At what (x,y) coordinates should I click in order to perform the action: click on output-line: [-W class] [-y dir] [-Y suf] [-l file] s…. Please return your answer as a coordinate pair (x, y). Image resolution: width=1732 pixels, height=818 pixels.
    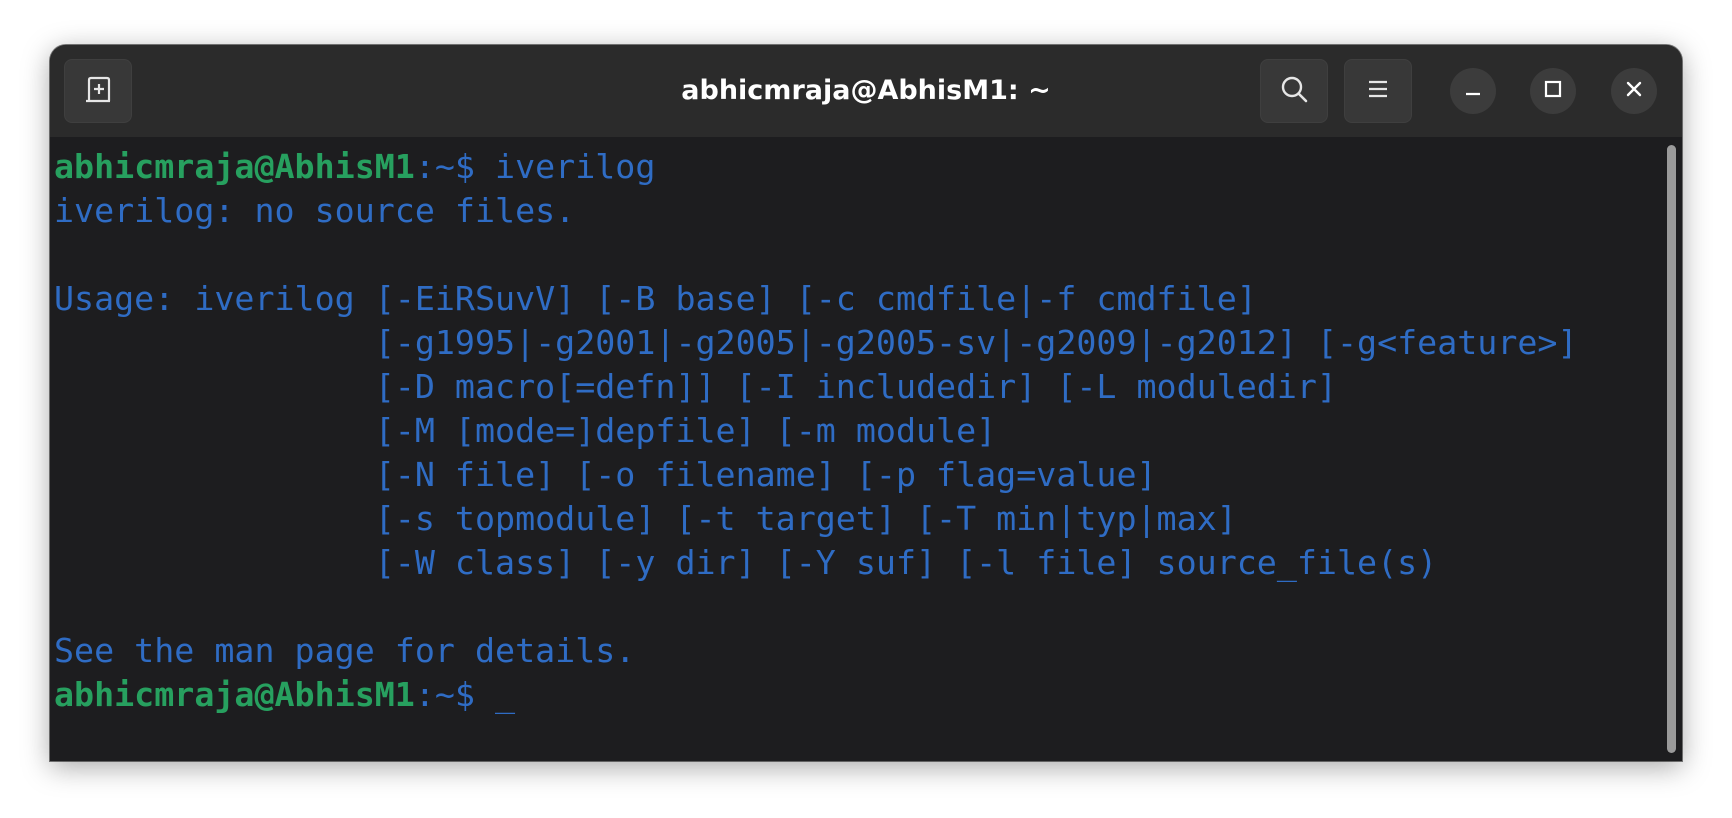
    Looking at the image, I should click on (746, 562).